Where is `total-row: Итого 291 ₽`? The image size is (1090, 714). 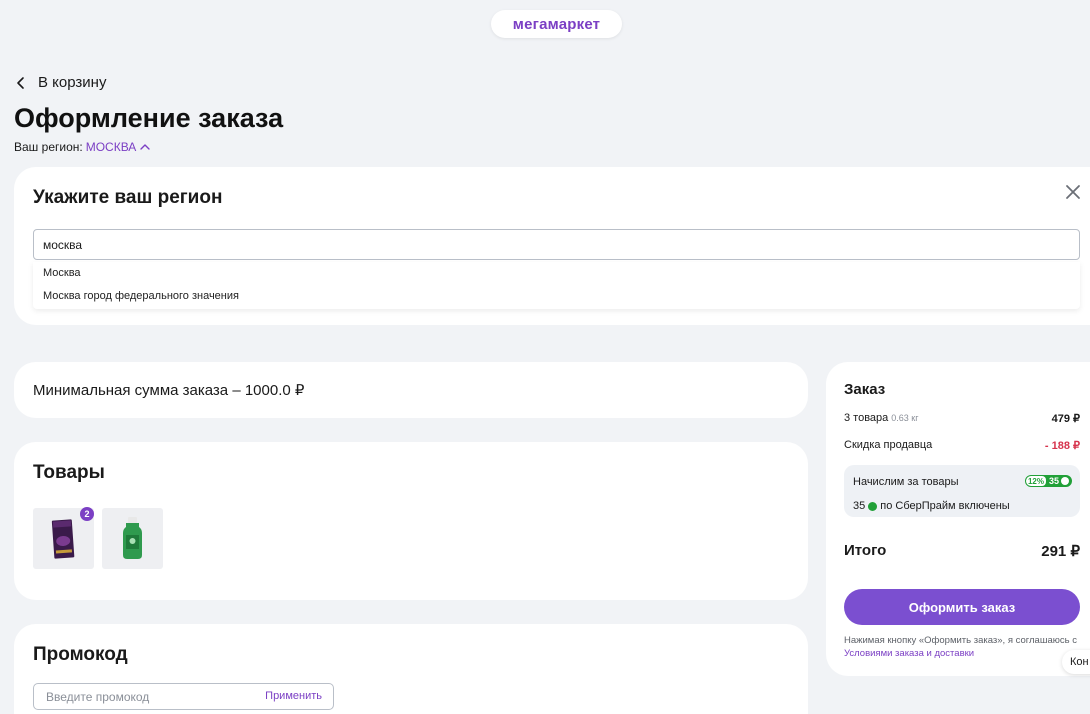
total-row: Итого 291 ₽ is located at coordinates (962, 551).